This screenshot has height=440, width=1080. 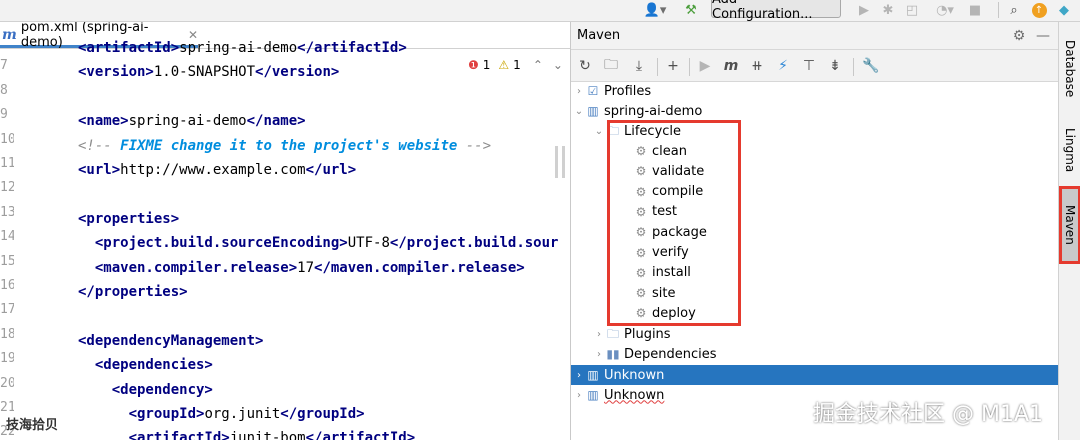 I want to click on tree-item-label: validate, so click(x=678, y=171).